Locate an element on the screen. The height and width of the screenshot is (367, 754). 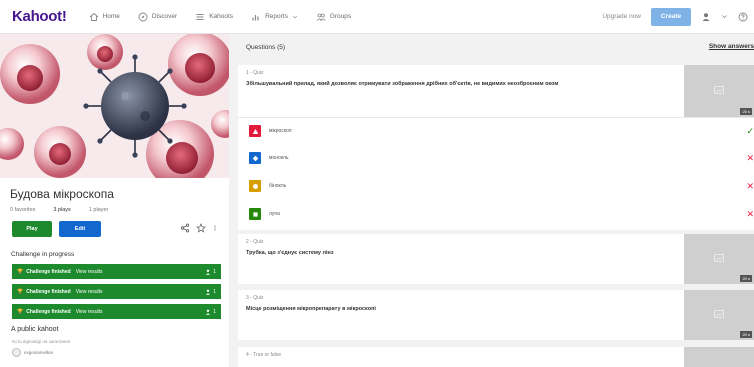
nav-groups: Groups is located at coordinates (333, 17).